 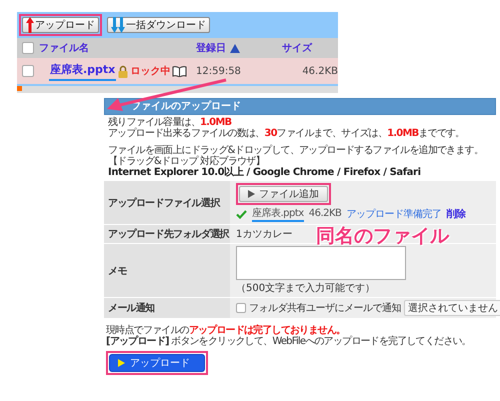 I want to click on supported-browsers: Internet Explorer 10.0以上 / Google Chrome / Firefox / Safari, so click(x=265, y=172).